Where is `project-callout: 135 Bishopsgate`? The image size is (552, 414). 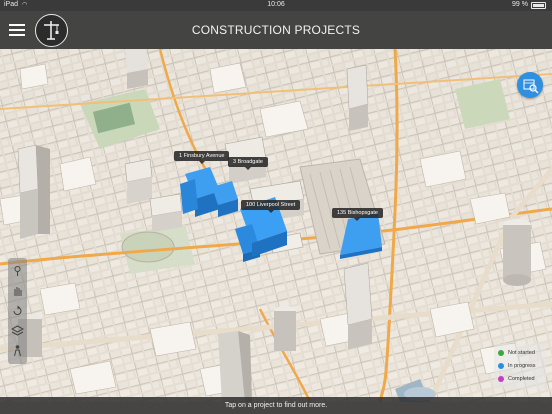 project-callout: 135 Bishopsgate is located at coordinates (357, 214).